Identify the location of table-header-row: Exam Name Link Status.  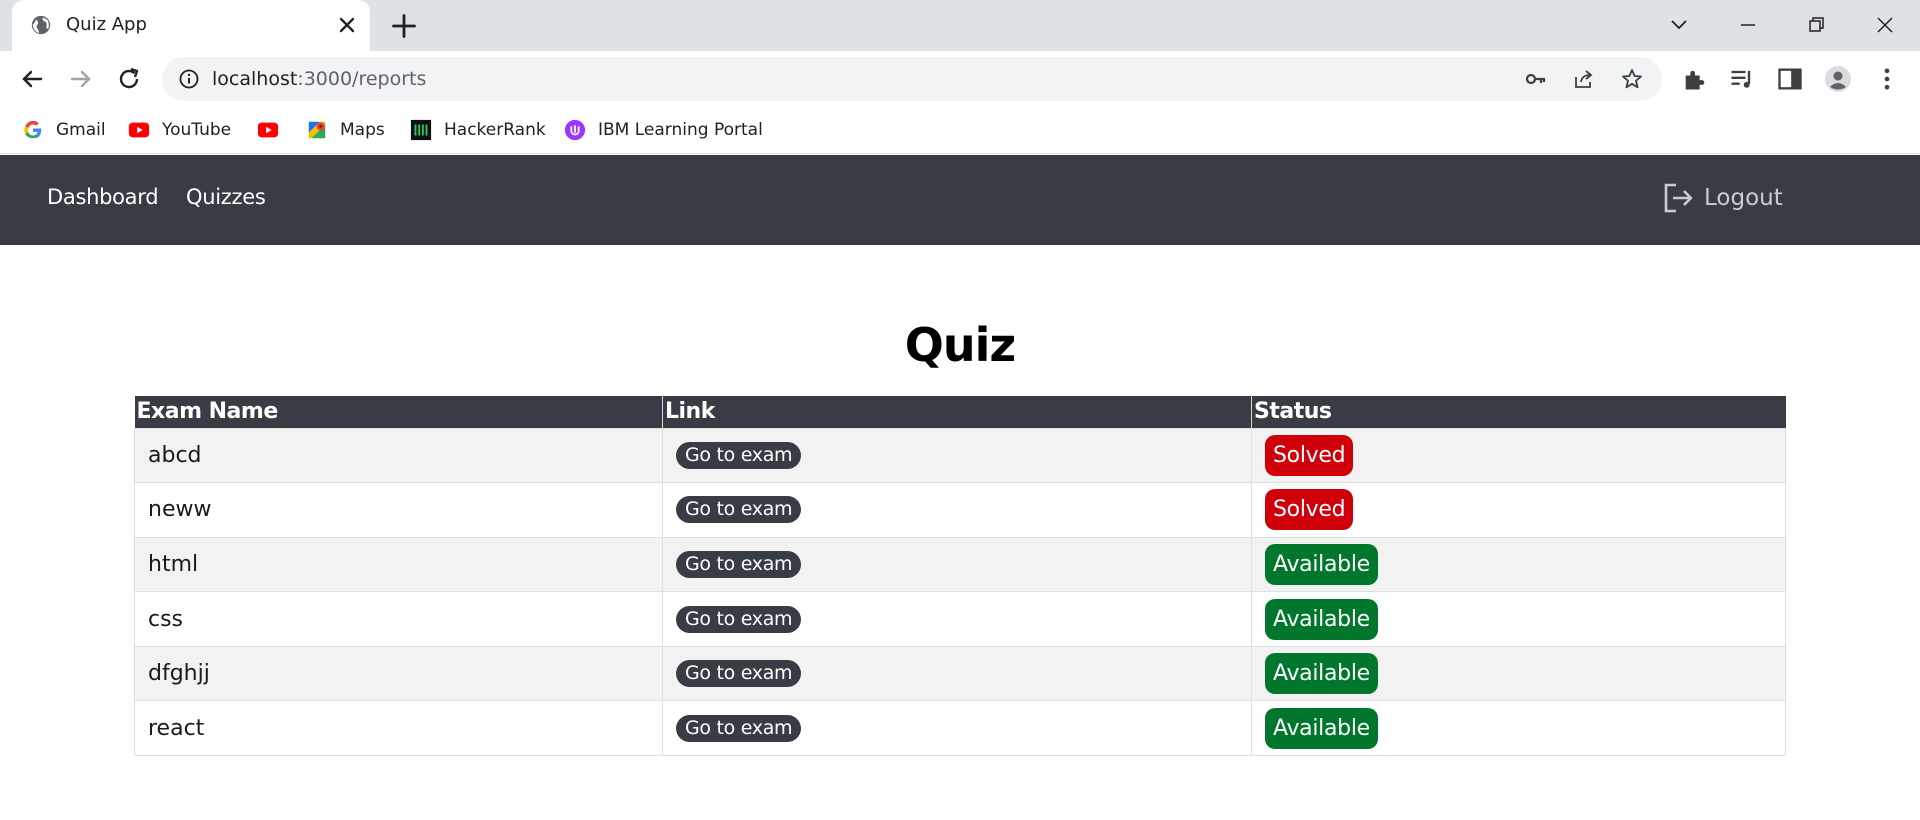
(960, 412).